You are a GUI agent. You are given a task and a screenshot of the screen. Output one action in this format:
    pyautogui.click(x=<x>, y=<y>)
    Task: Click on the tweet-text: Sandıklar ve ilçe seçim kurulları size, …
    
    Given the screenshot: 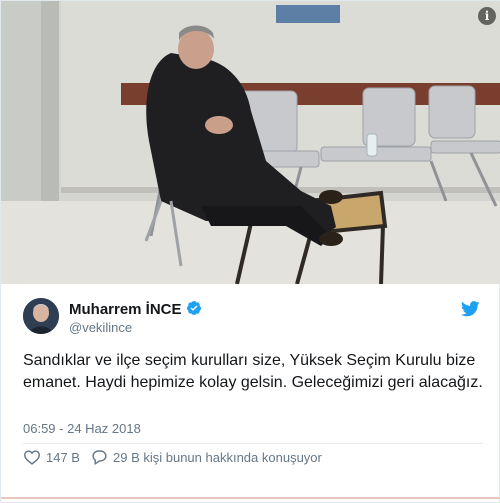 What is the action you would take?
    pyautogui.click(x=253, y=371)
    